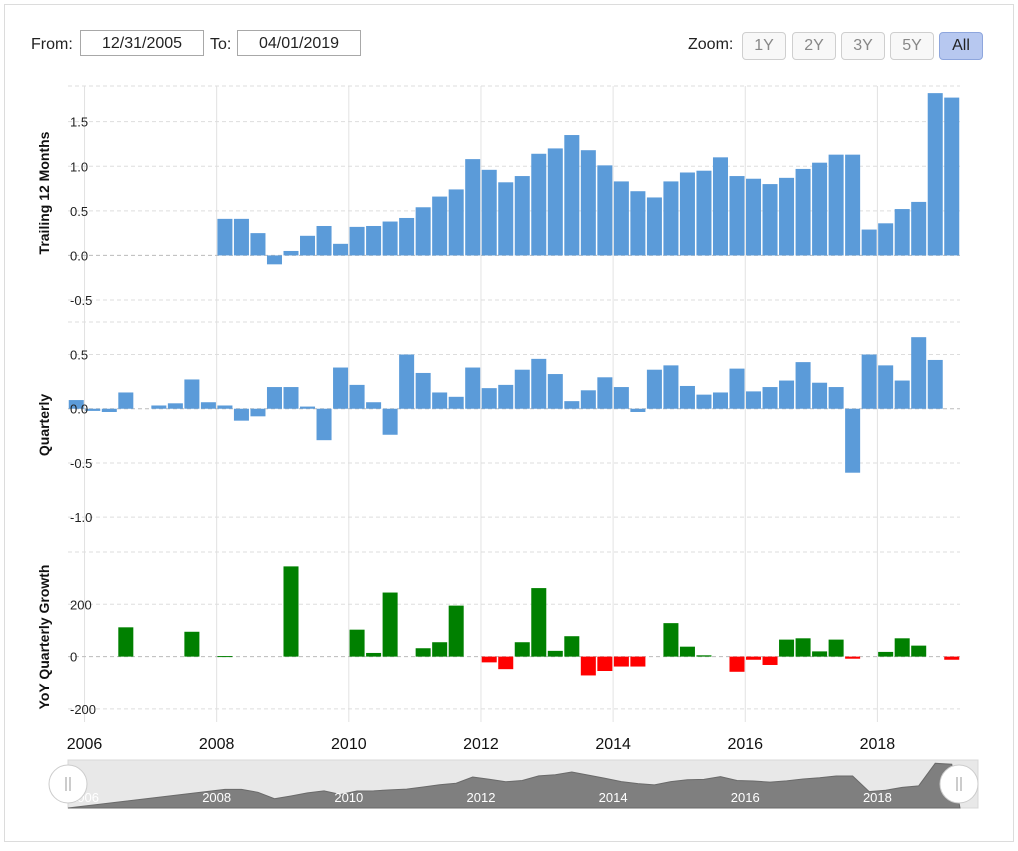  I want to click on y-tick-label: 0.5, so click(79, 355).